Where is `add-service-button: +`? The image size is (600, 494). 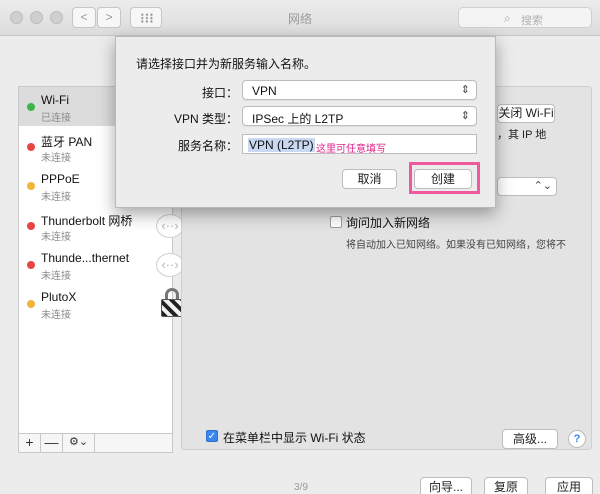
add-service-button: + is located at coordinates (30, 443).